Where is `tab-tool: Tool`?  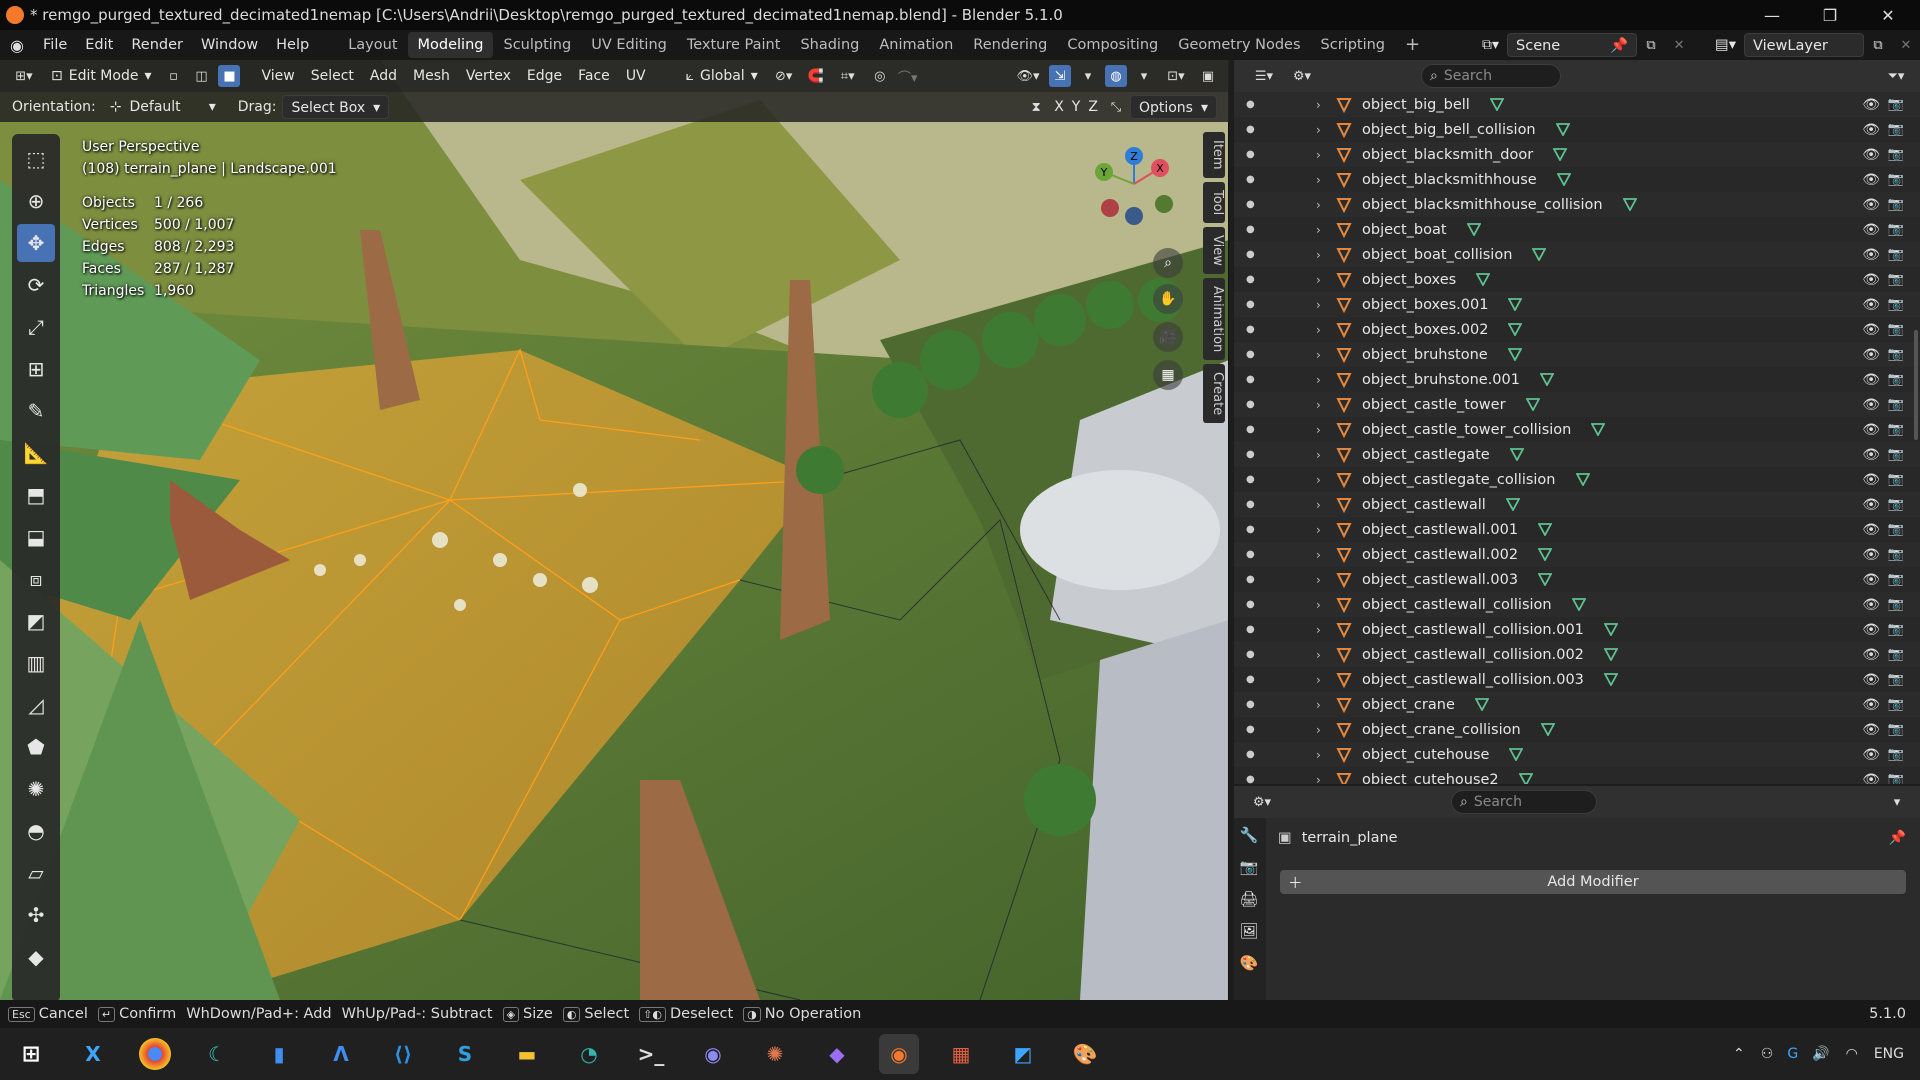
tab-tool: Tool is located at coordinates (1214, 202).